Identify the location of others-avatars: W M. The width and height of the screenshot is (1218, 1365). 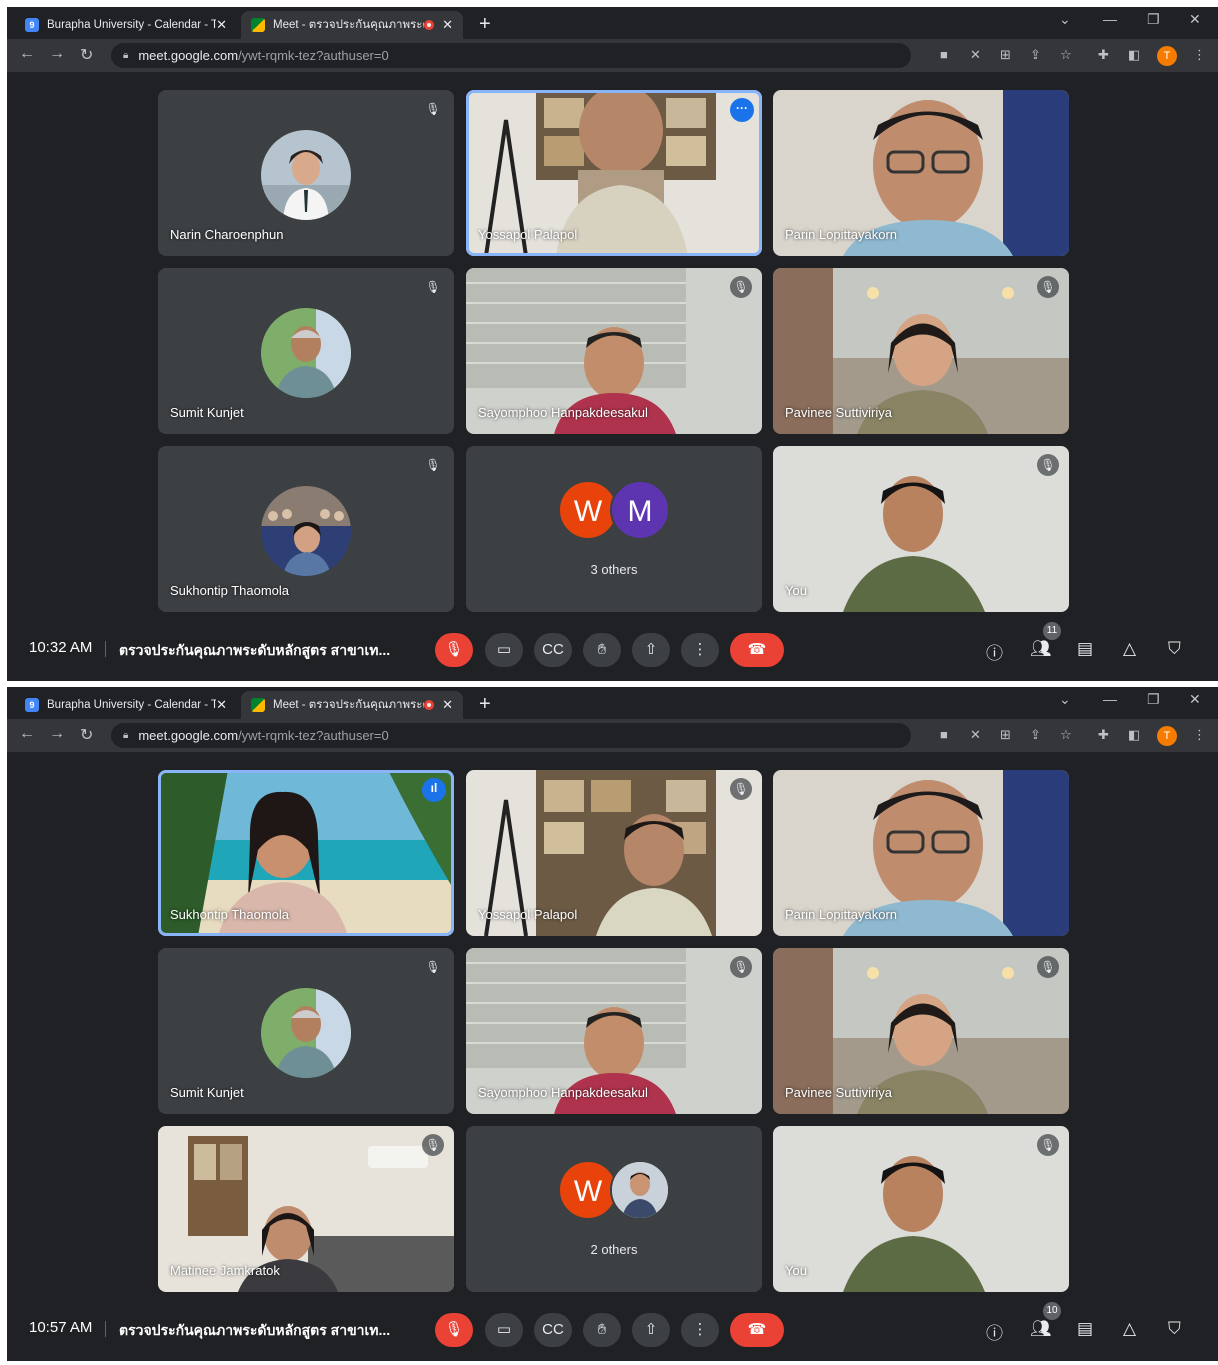
(614, 510).